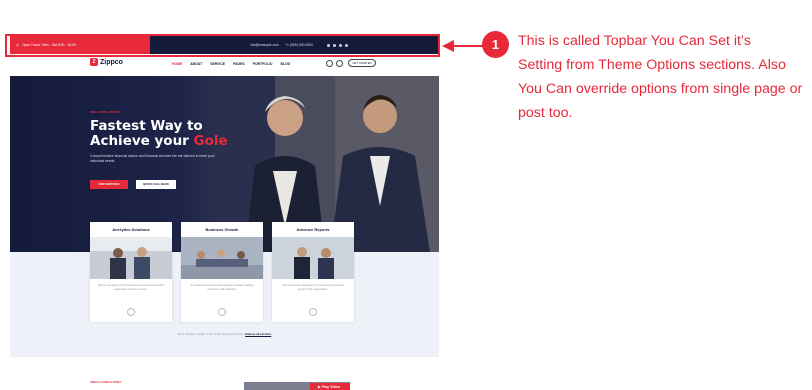  What do you see at coordinates (217, 64) in the screenshot?
I see `menu-item-service: SERVICE` at bounding box center [217, 64].